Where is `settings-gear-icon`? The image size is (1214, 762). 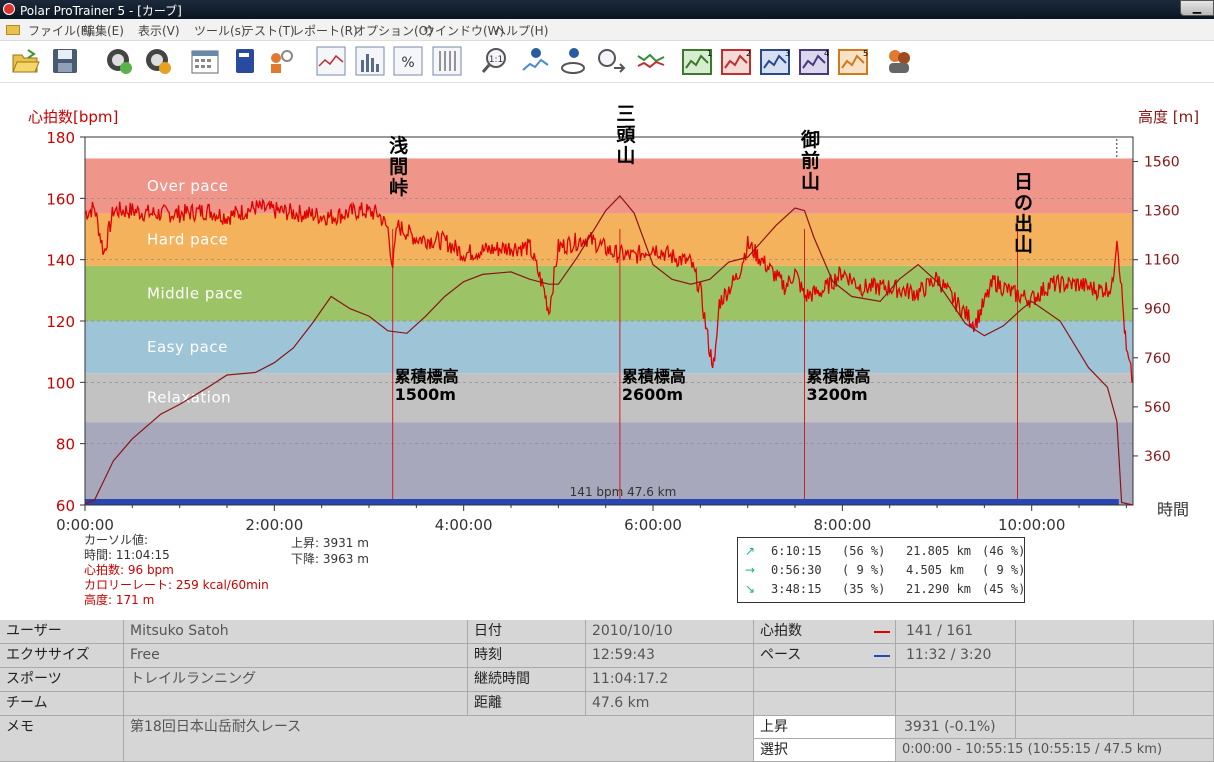
settings-gear-icon is located at coordinates (158, 61).